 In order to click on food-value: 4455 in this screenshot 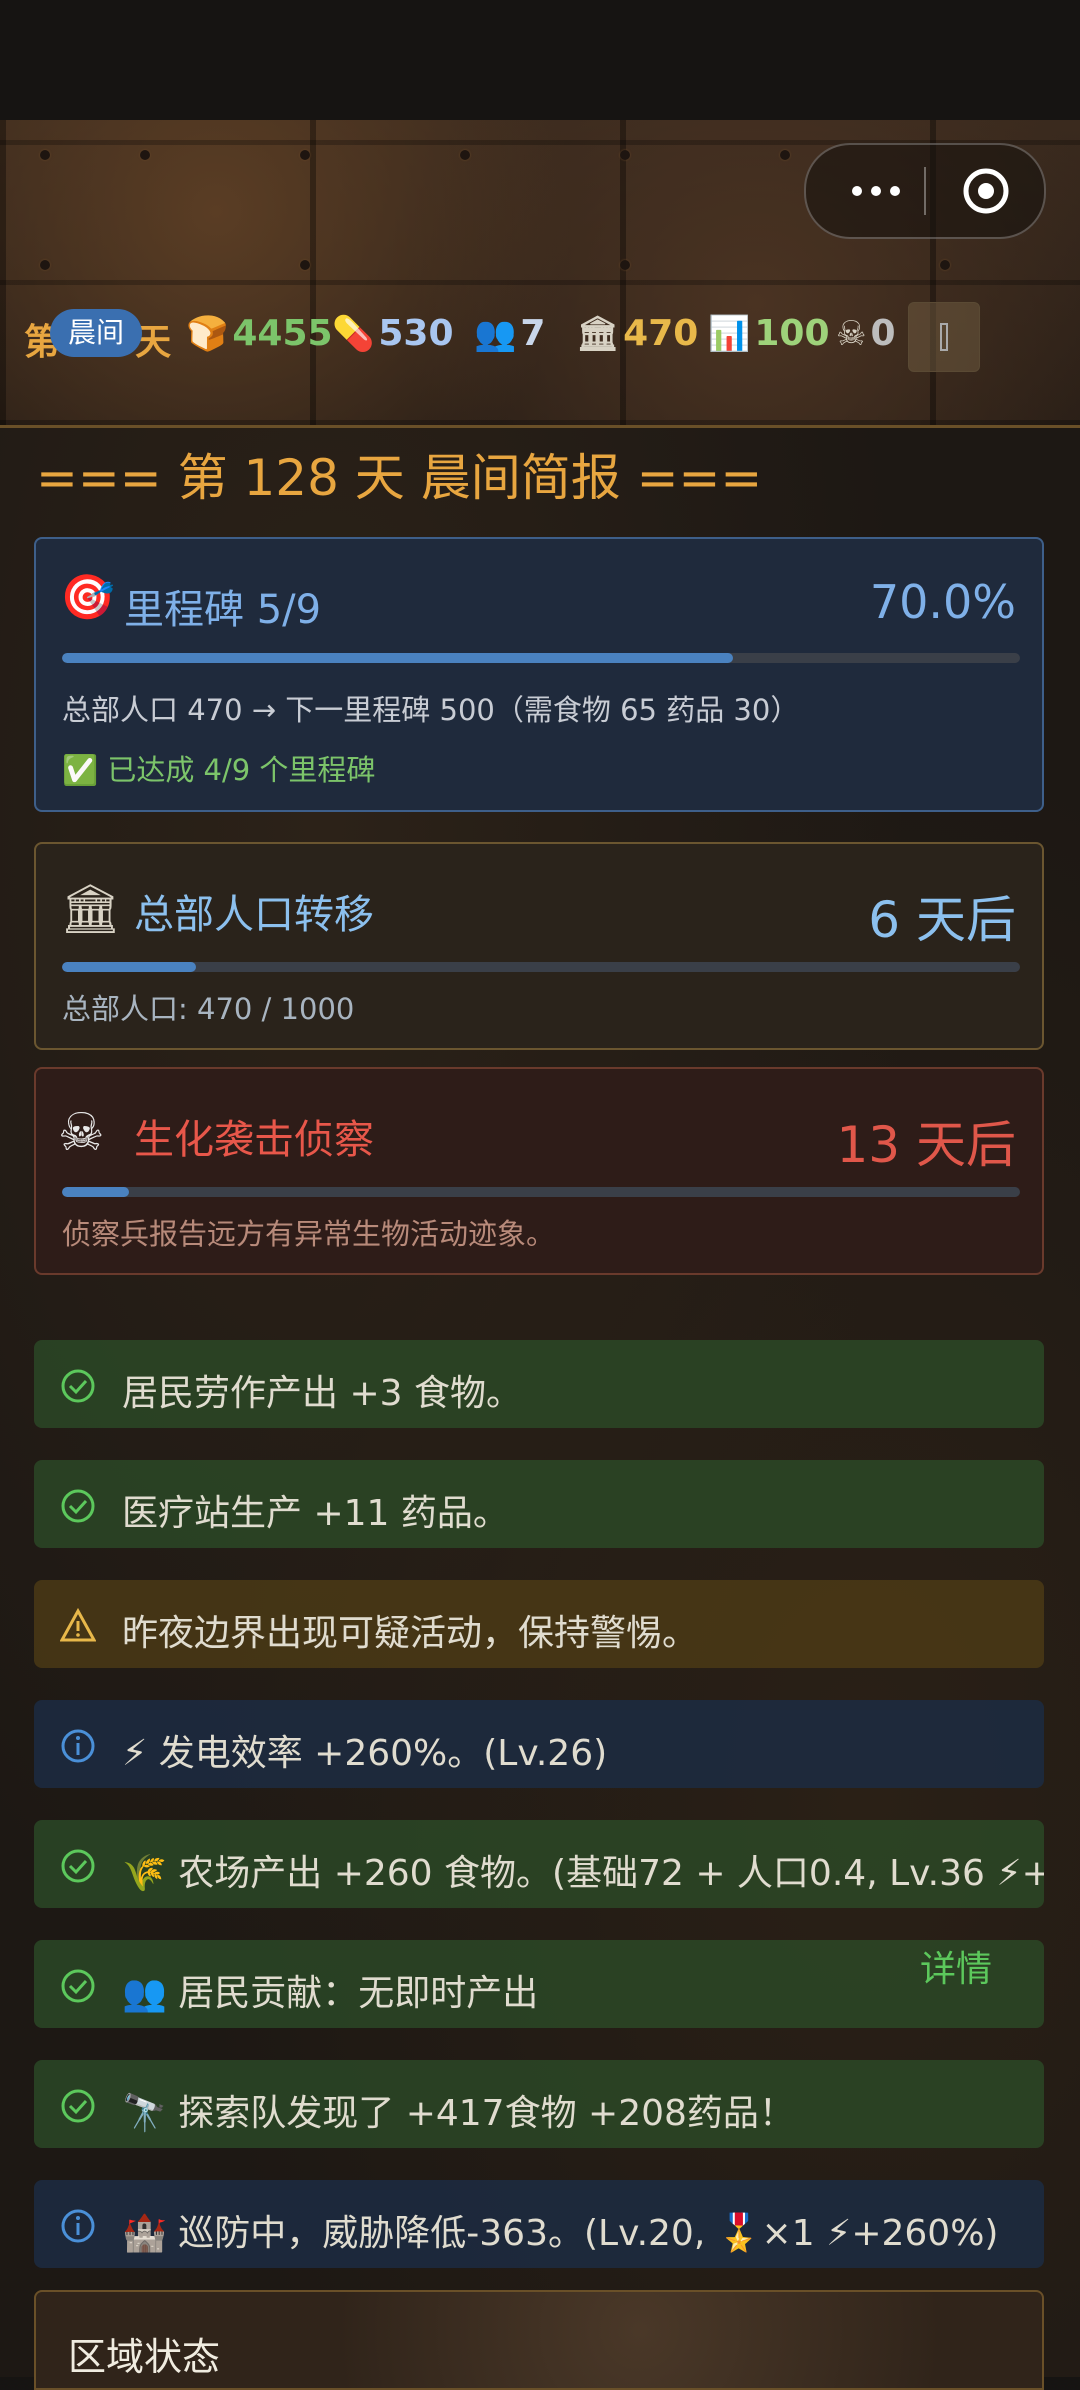, I will do `click(282, 333)`.